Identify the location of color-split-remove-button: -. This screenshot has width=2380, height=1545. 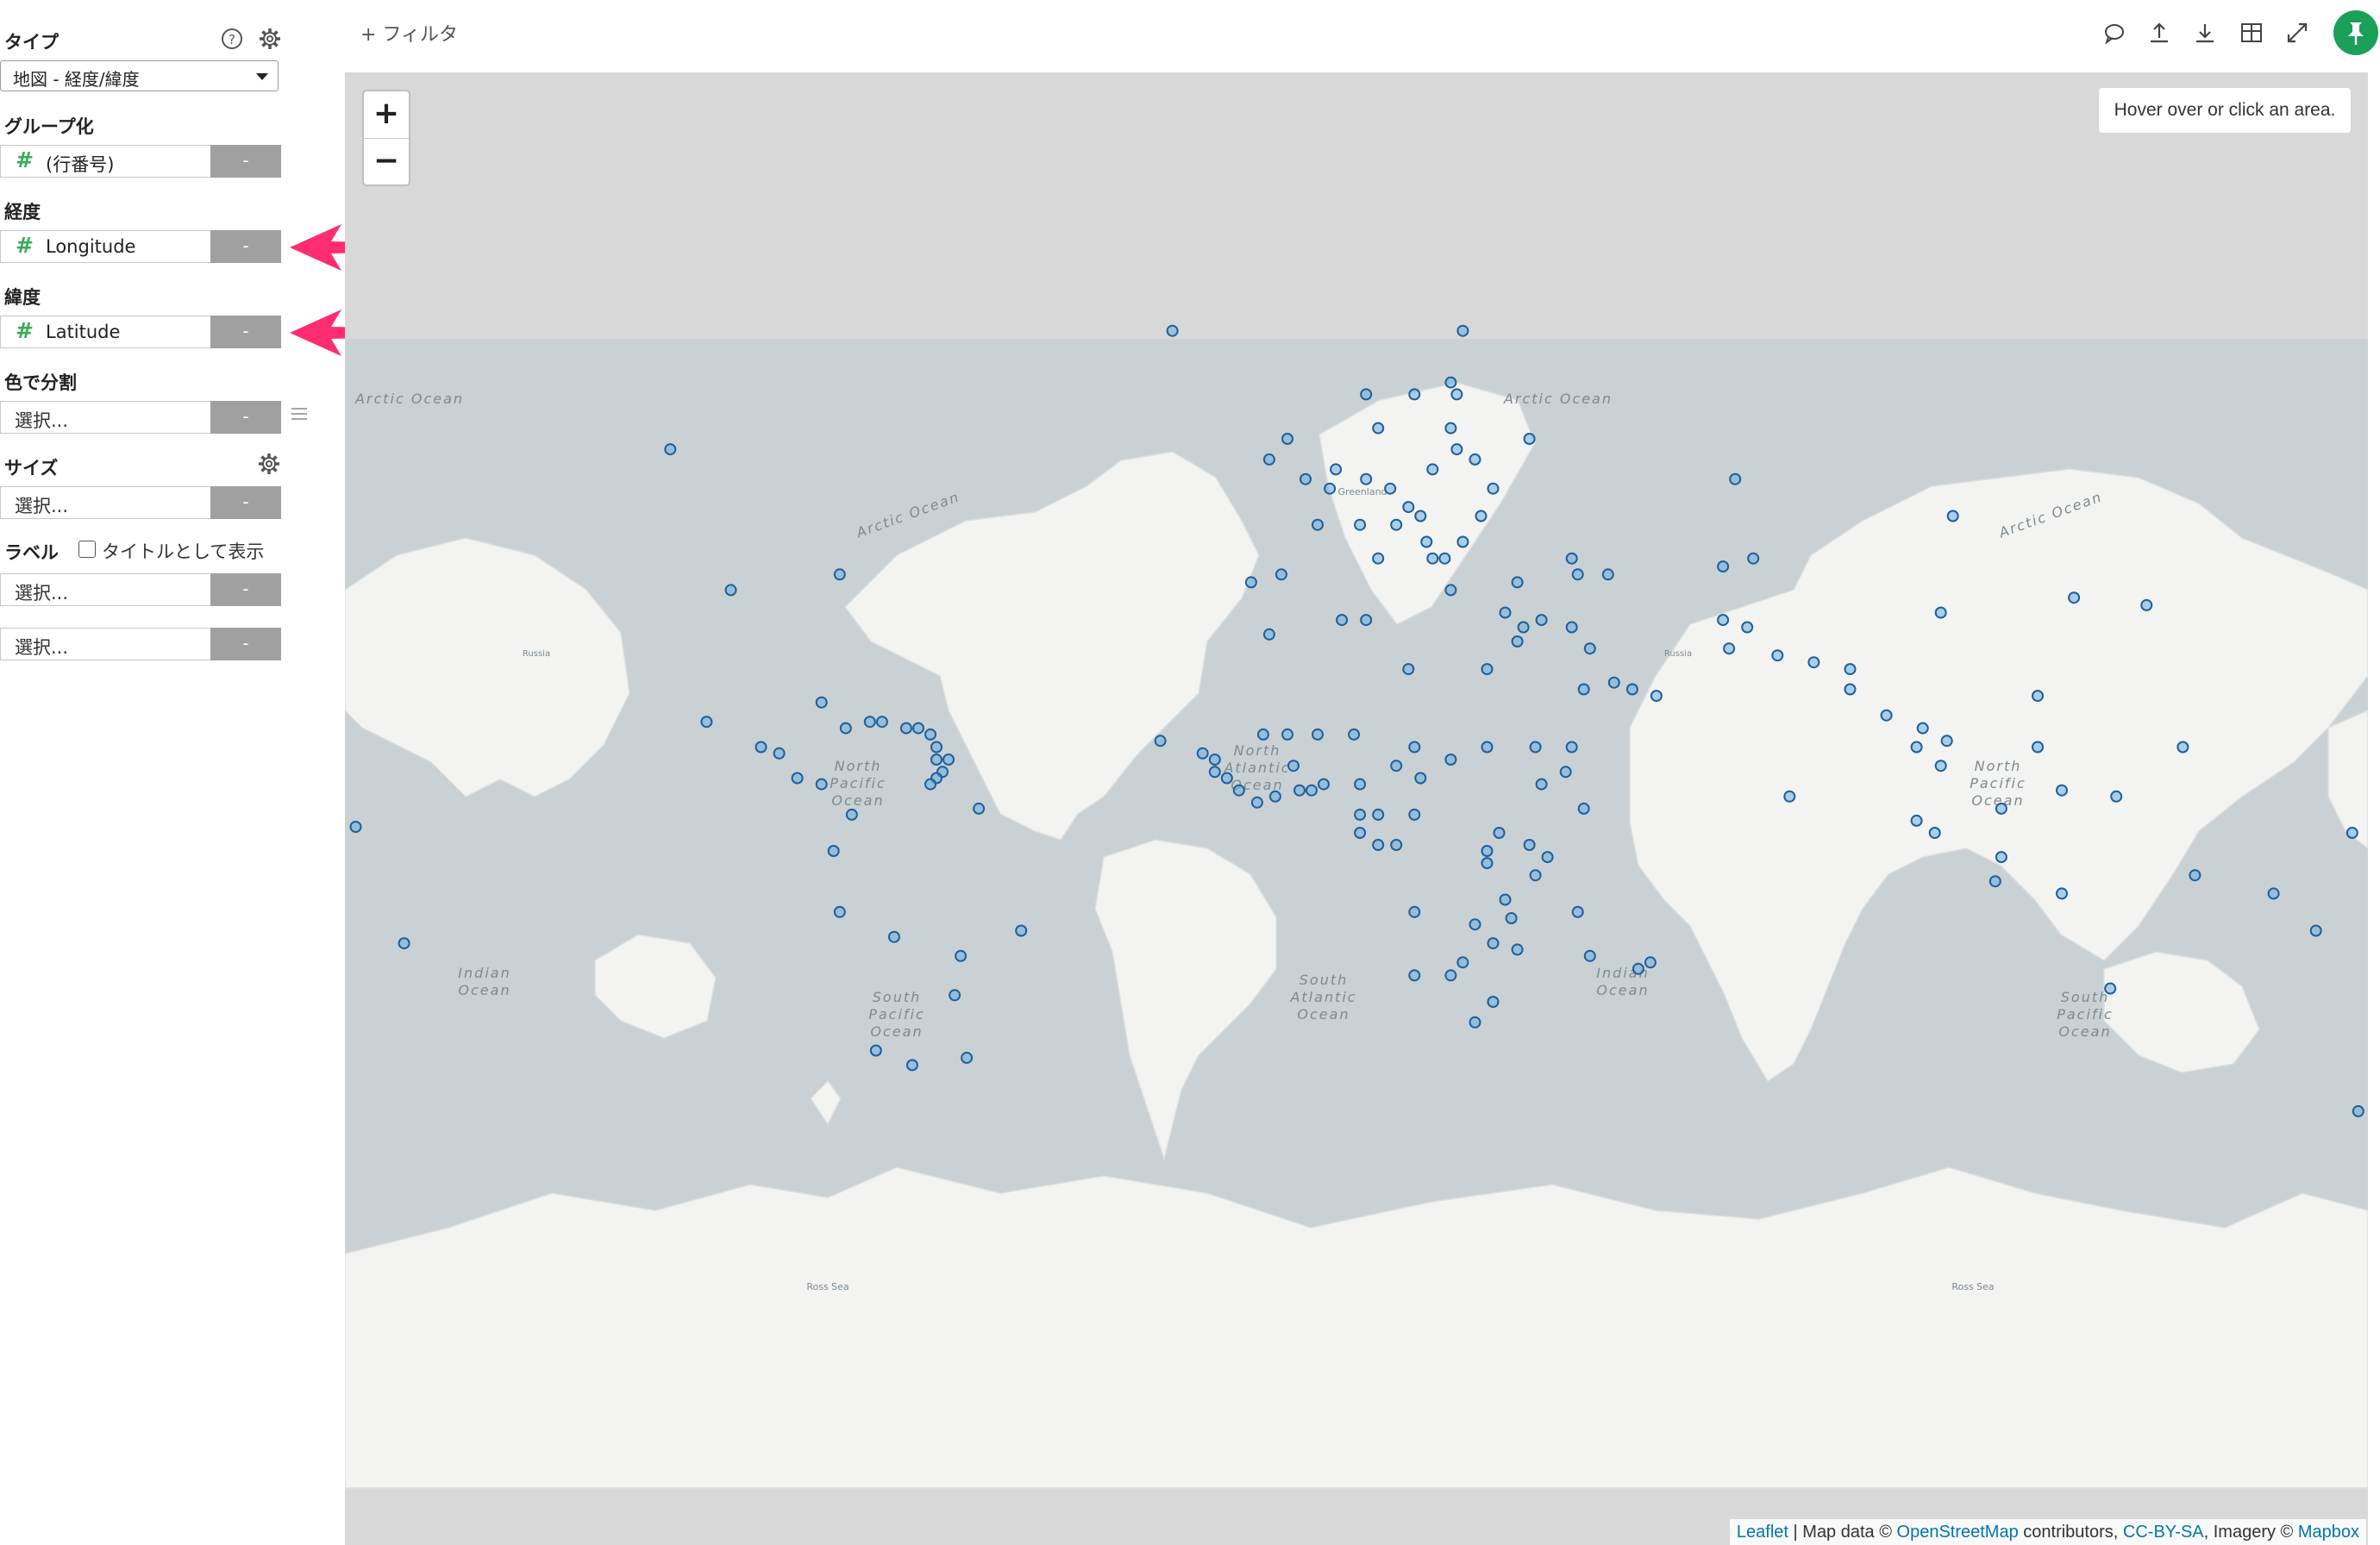
(246, 417).